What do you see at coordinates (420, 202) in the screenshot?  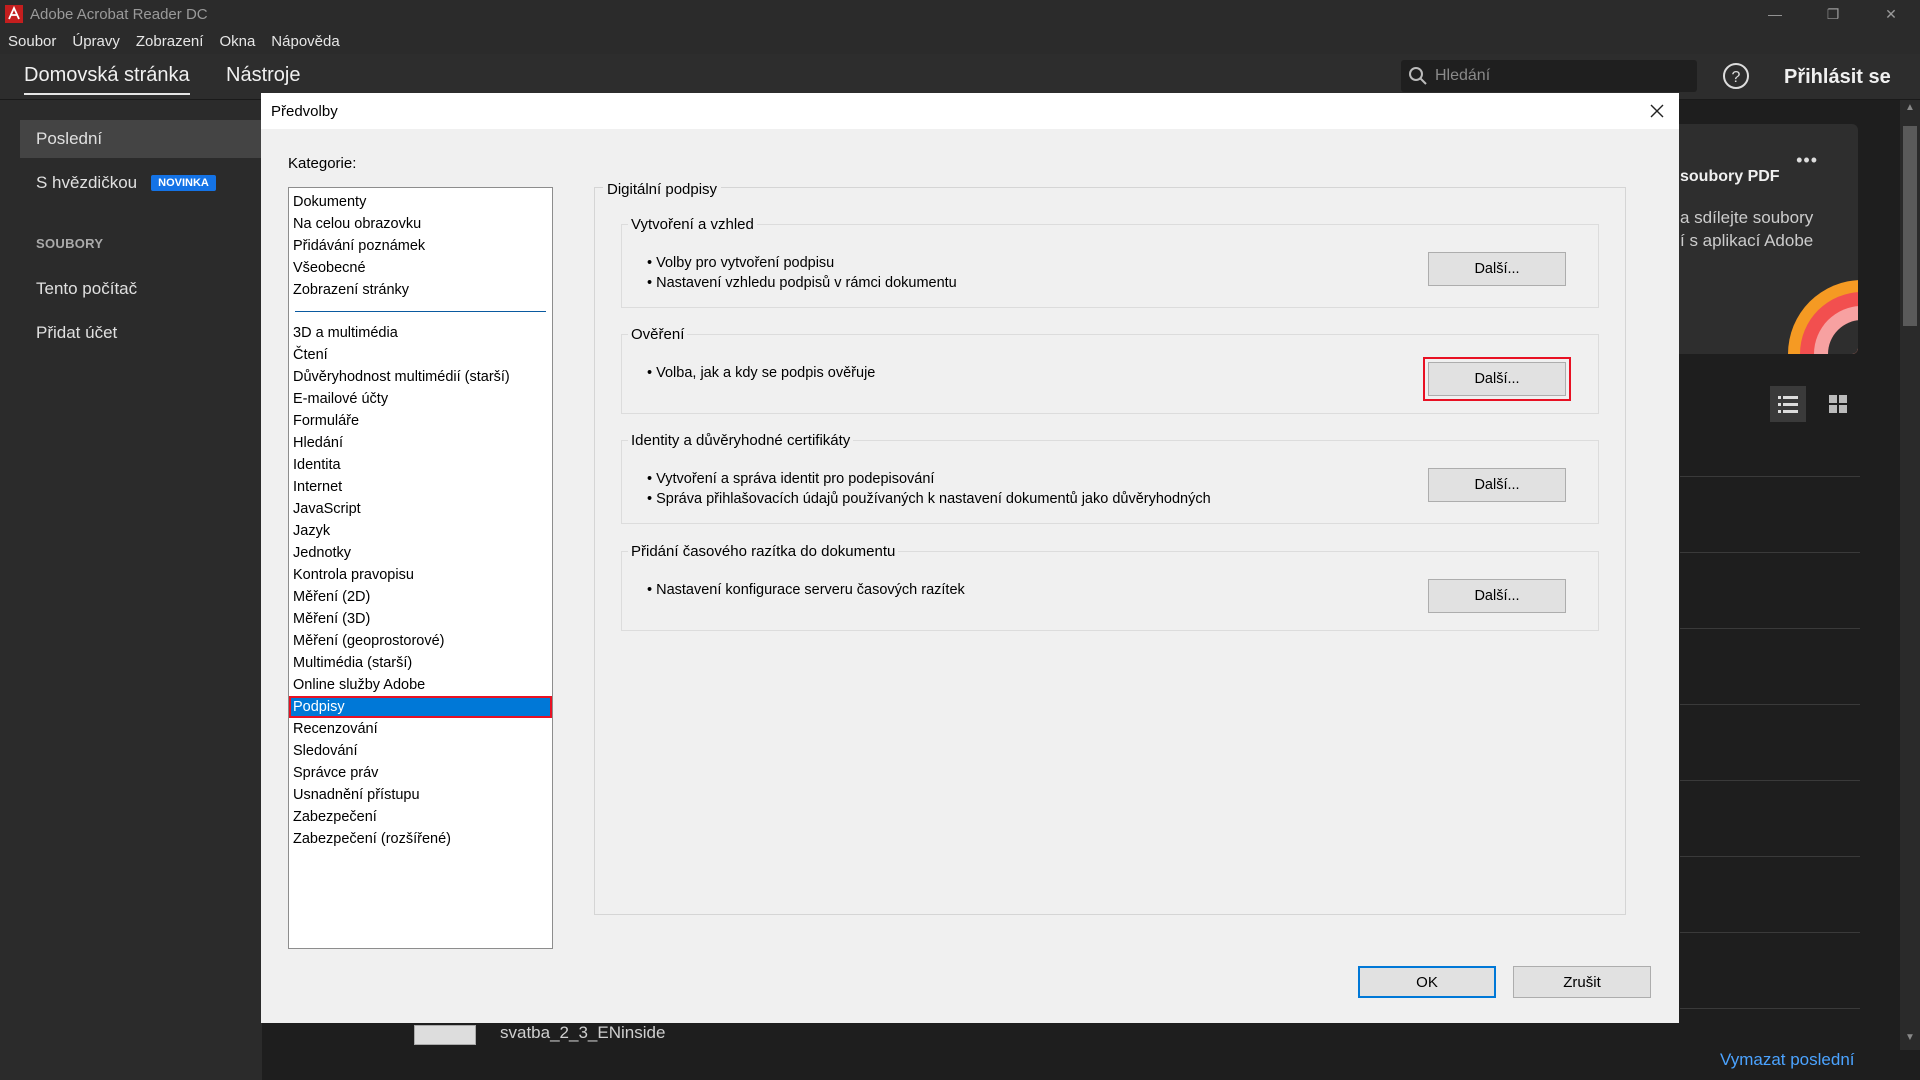 I see `category-item: Dokumenty` at bounding box center [420, 202].